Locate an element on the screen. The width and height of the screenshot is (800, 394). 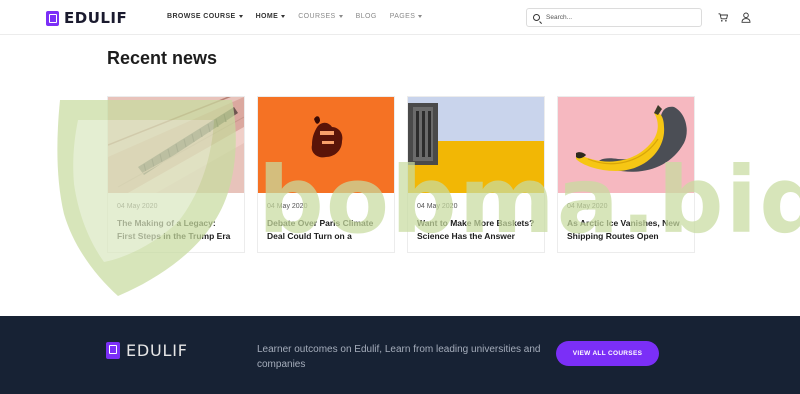
nav-label: Courses is located at coordinates (317, 16).